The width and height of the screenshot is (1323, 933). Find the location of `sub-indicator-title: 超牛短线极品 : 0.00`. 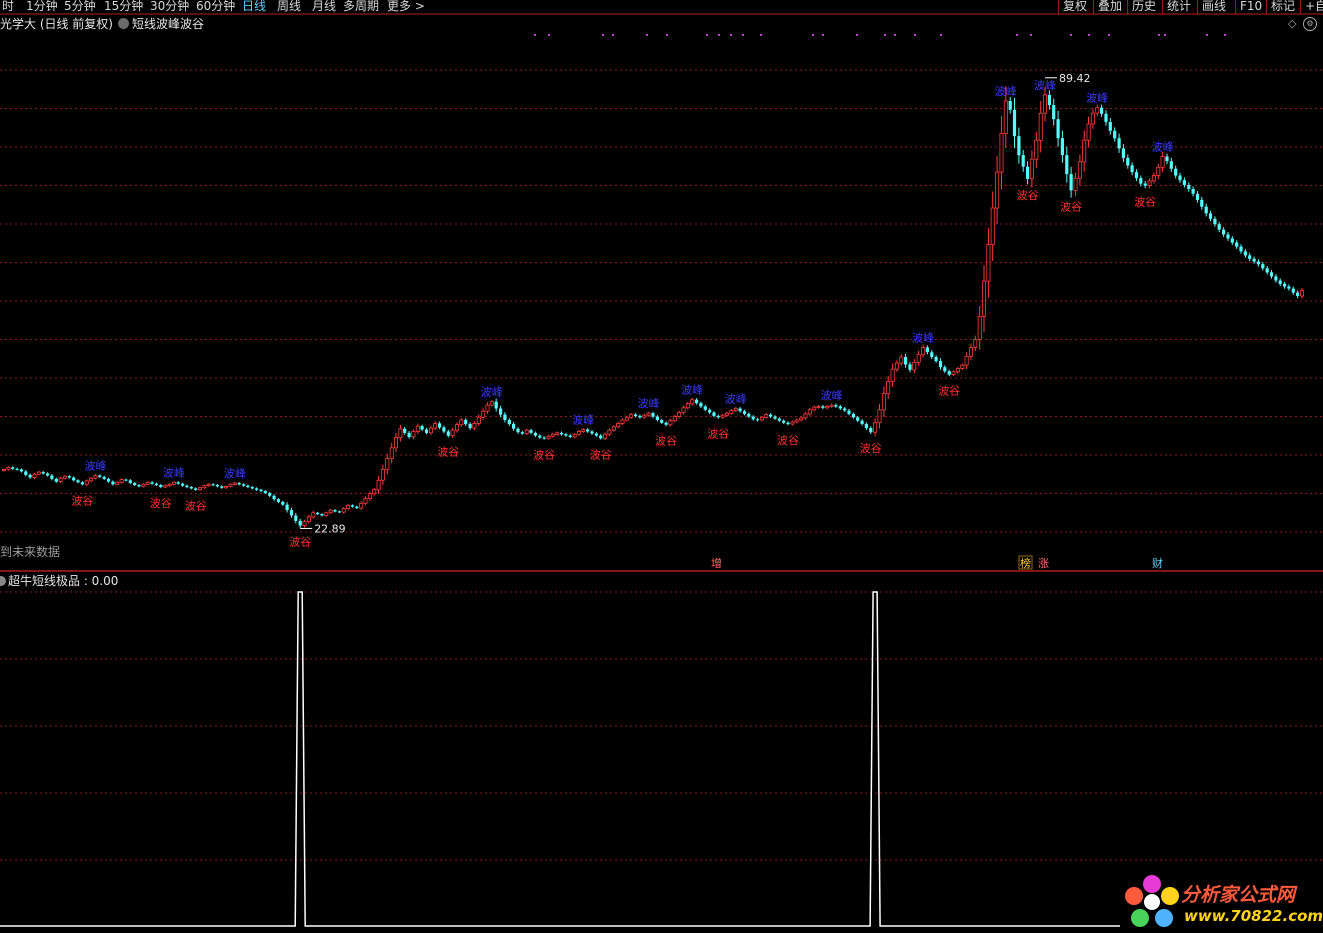

sub-indicator-title: 超牛短线极品 : 0.00 is located at coordinates (59, 580).